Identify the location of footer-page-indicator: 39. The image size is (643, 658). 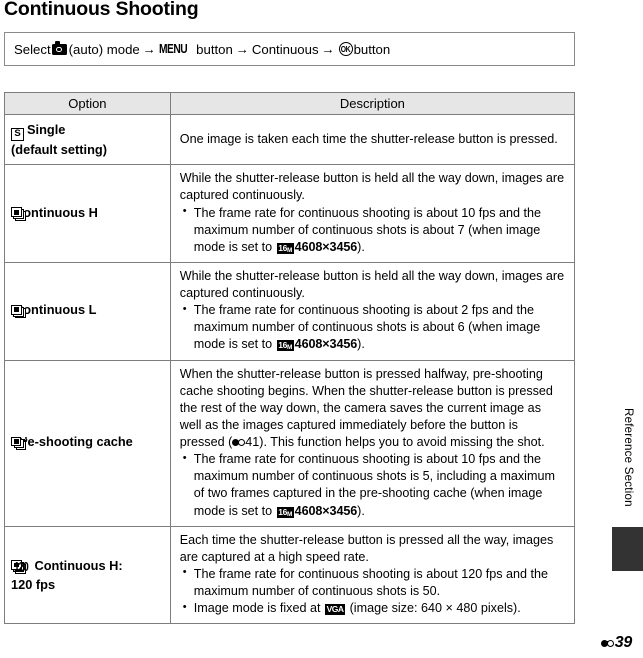
(616, 643).